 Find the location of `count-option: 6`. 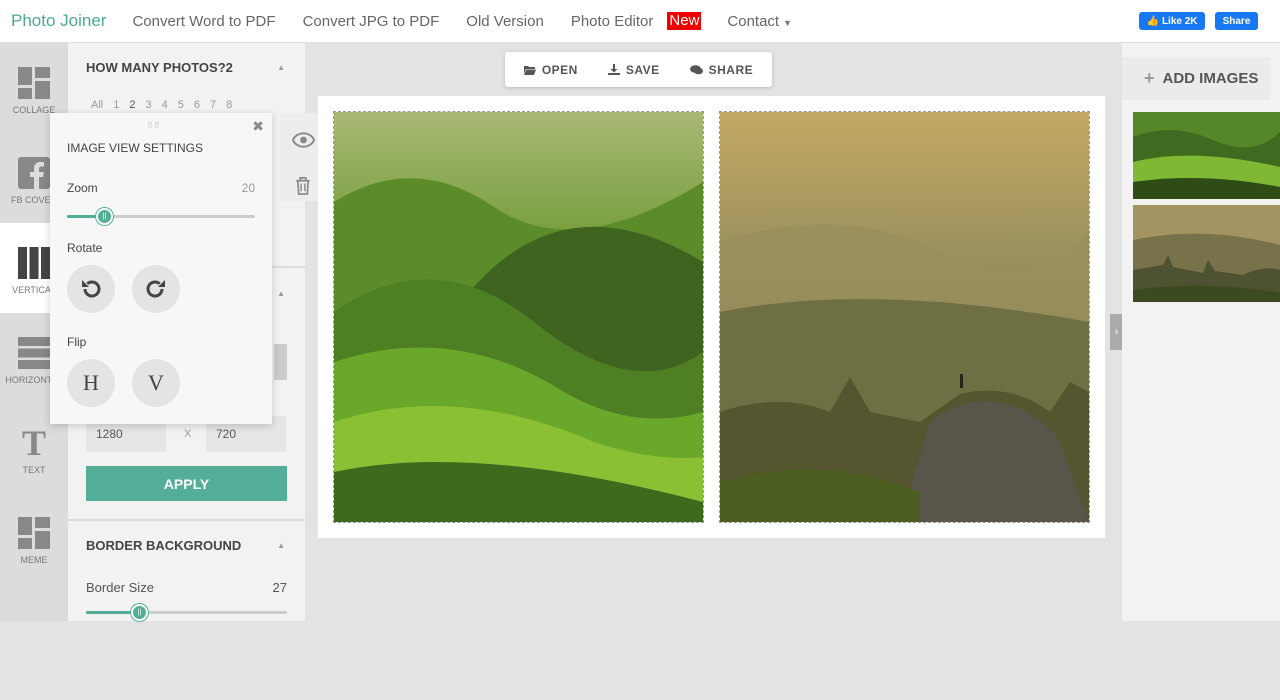

count-option: 6 is located at coordinates (197, 105).